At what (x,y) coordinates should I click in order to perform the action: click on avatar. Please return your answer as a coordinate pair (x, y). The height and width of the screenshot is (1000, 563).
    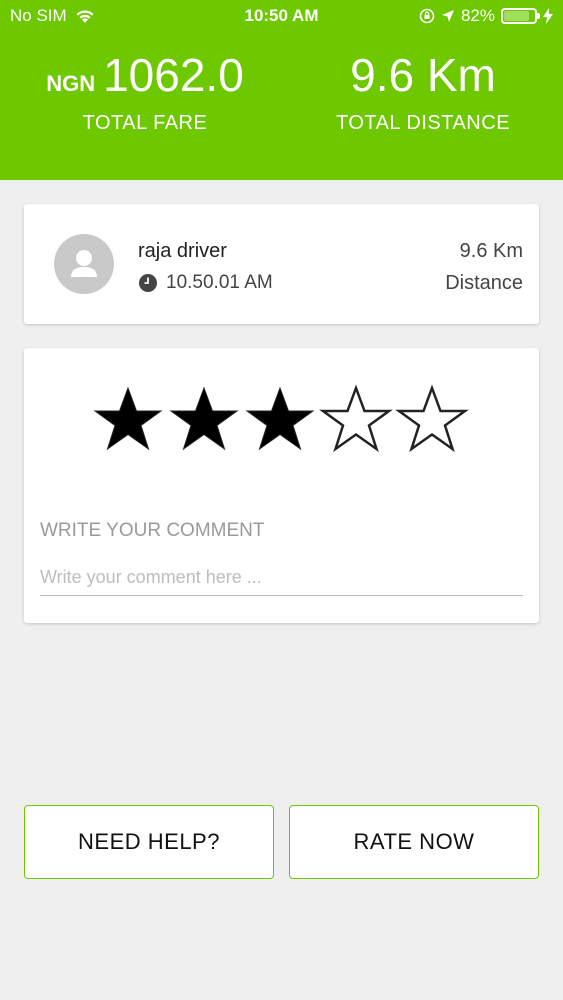
    Looking at the image, I should click on (84, 264).